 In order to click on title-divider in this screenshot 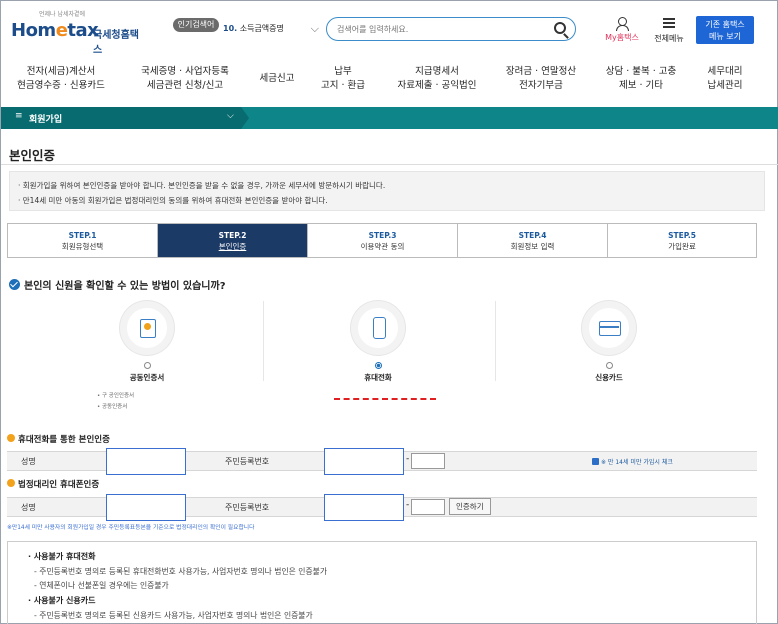, I will do `click(389, 164)`.